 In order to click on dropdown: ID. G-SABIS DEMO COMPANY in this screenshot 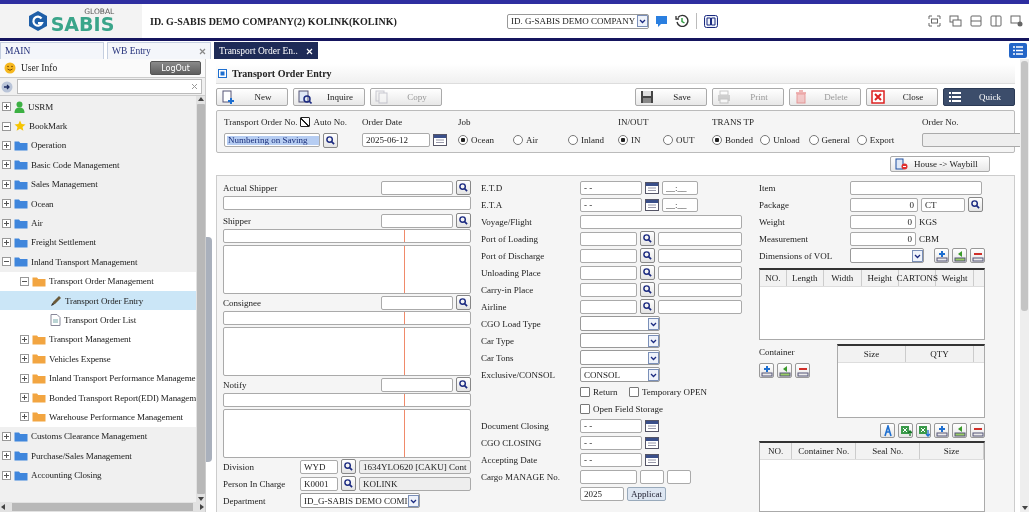, I will do `click(578, 21)`.